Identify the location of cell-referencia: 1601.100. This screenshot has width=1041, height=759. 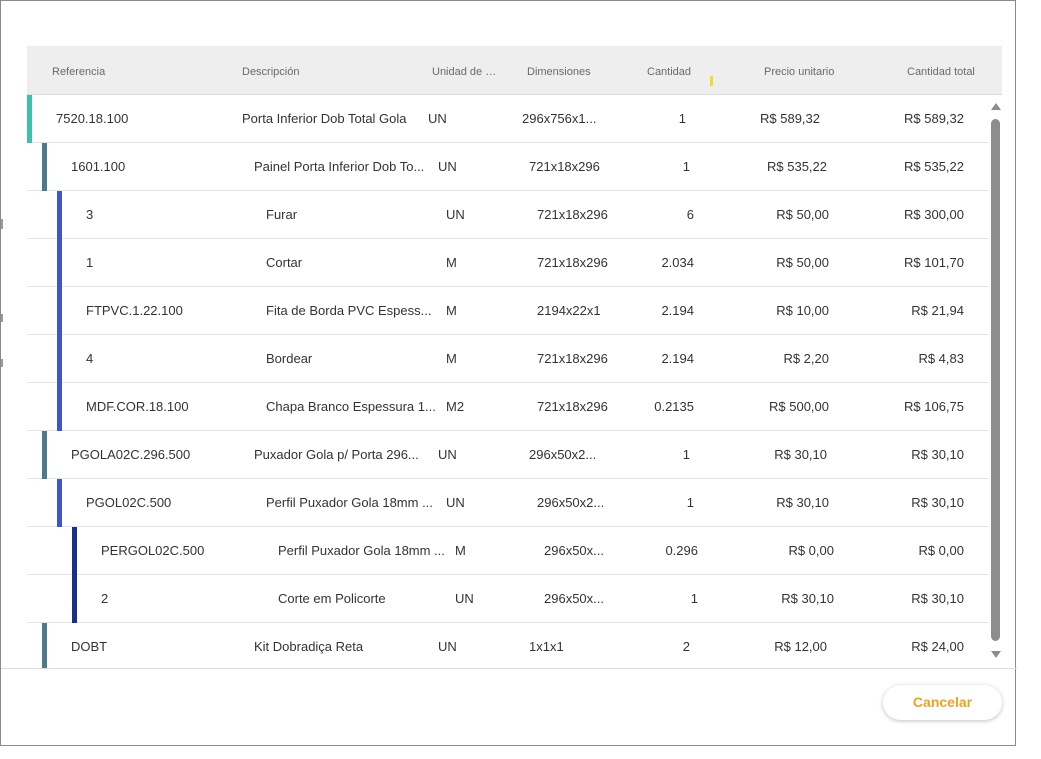
(98, 166).